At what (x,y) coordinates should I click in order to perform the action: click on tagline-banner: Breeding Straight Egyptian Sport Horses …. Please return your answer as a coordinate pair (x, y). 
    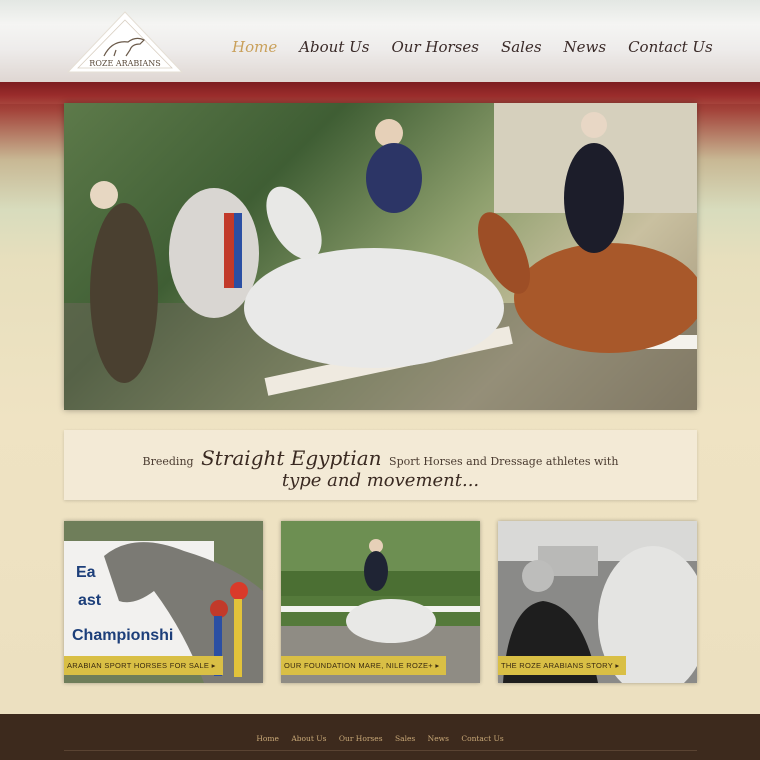
    Looking at the image, I should click on (380, 465).